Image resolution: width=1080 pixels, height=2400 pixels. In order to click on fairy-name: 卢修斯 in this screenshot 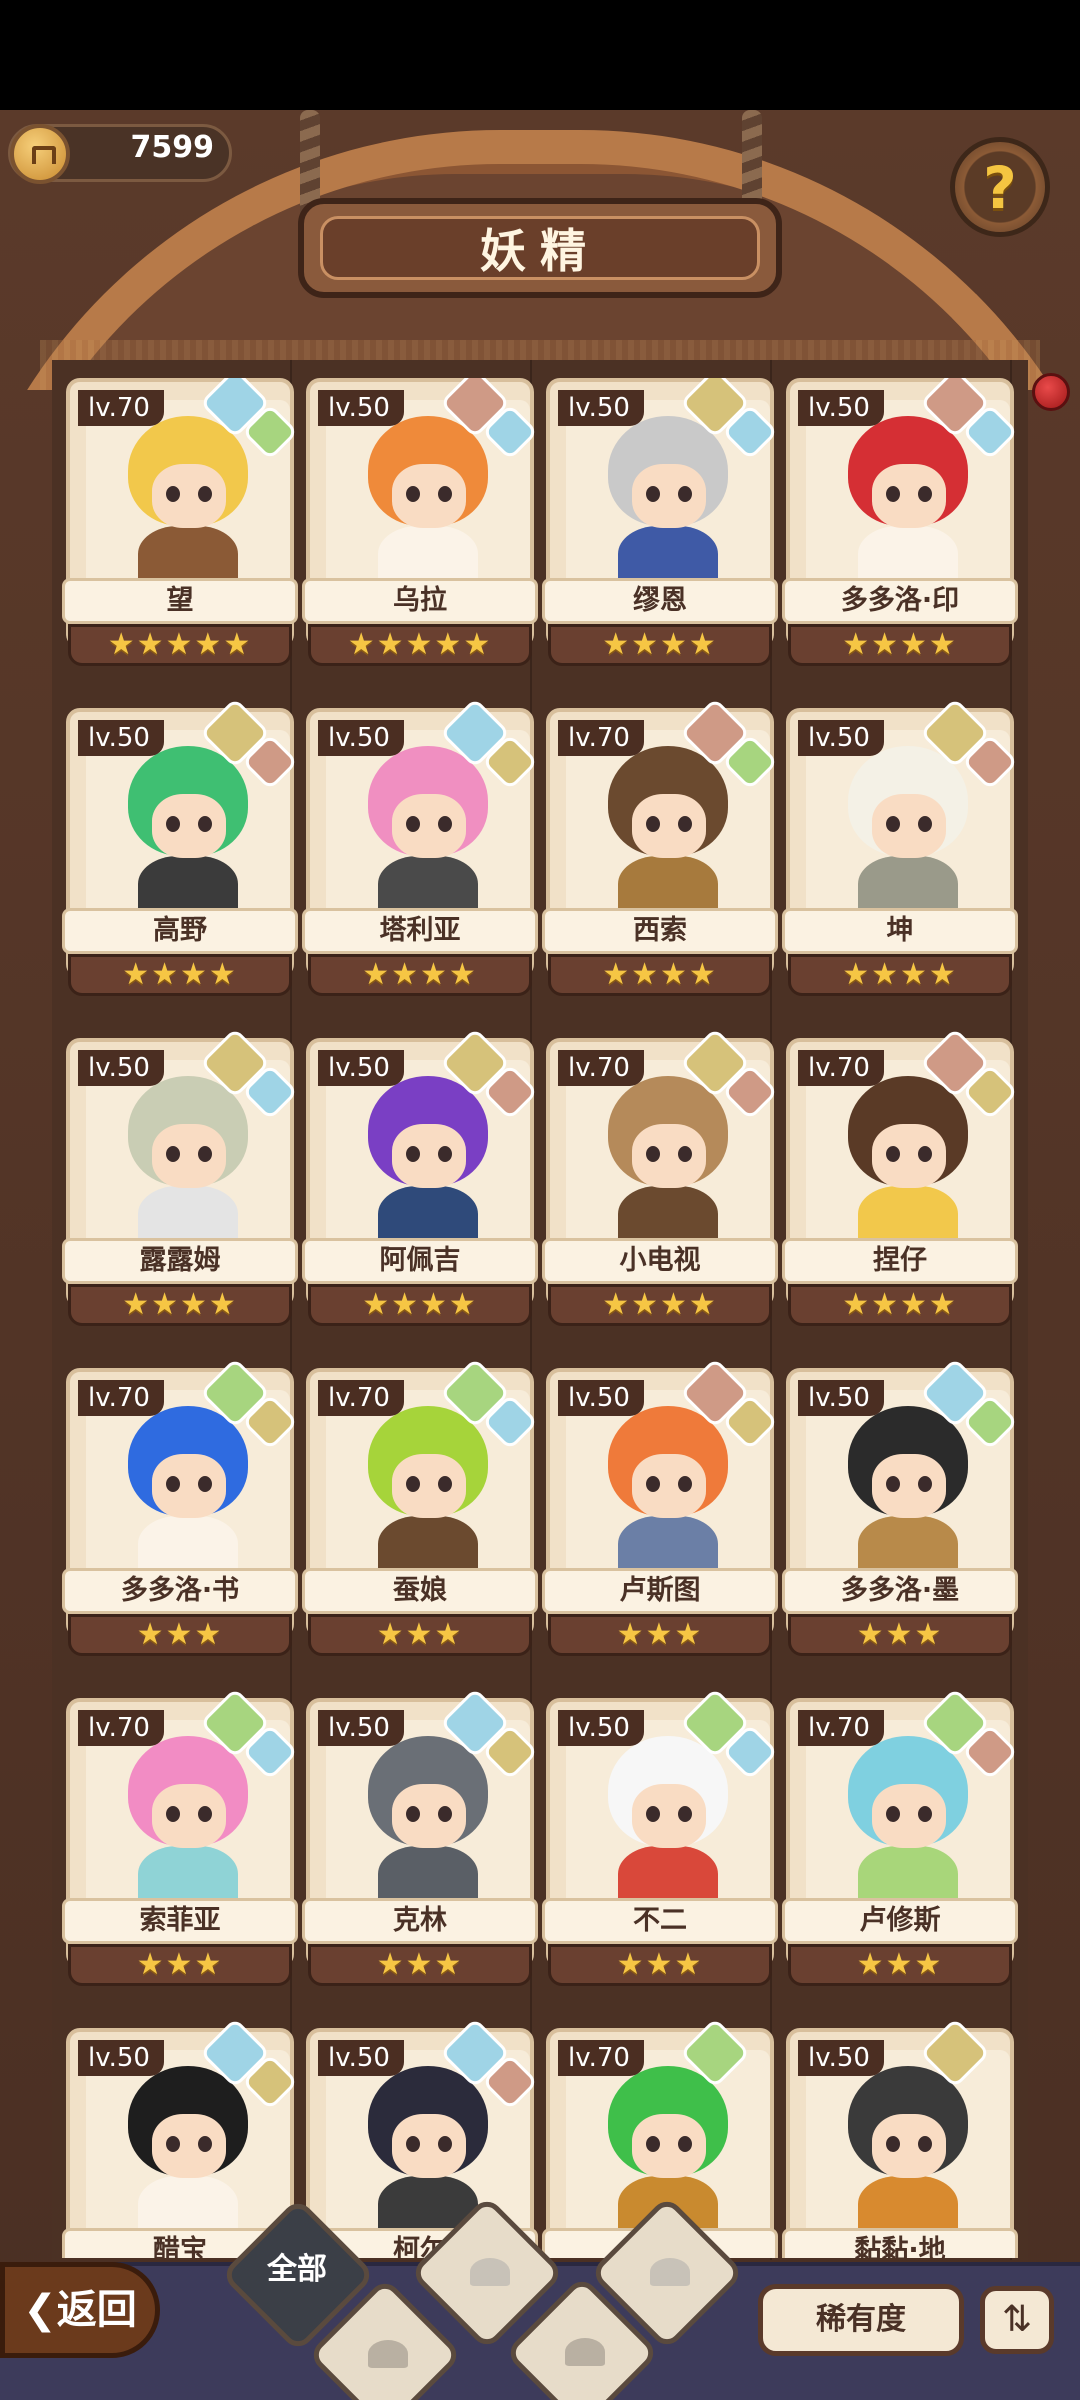, I will do `click(900, 1920)`.